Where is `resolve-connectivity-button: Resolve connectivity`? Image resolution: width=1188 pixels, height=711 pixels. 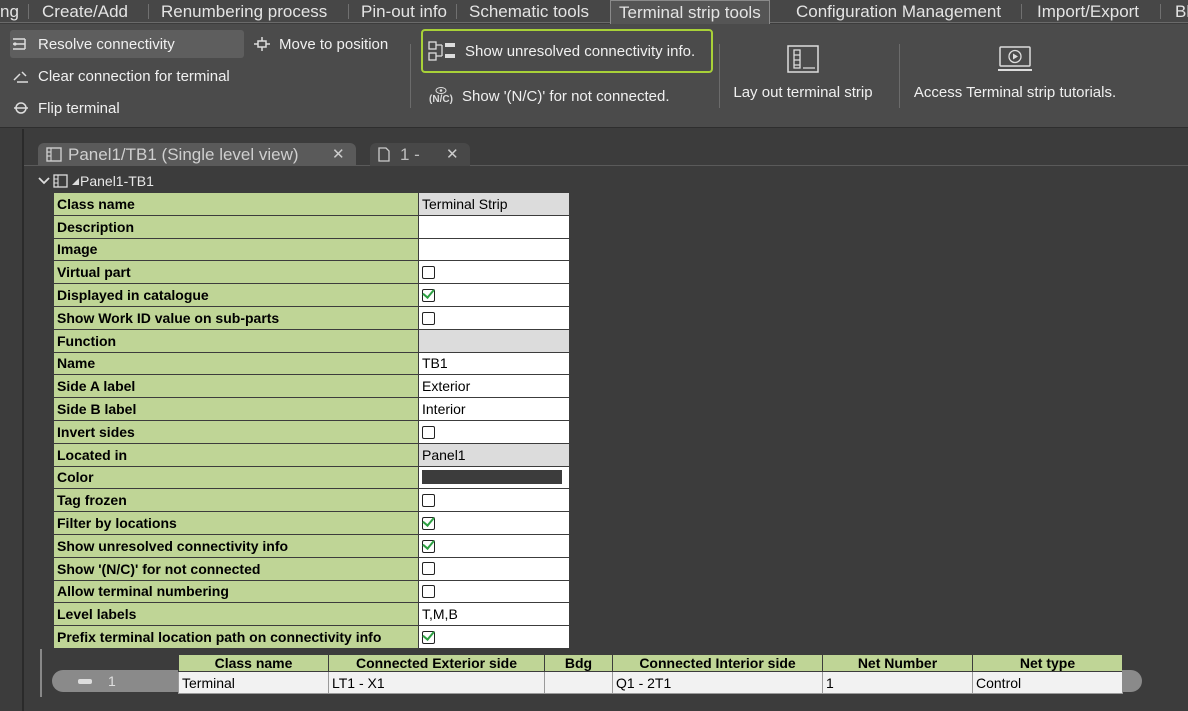
resolve-connectivity-button: Resolve connectivity is located at coordinates (127, 44).